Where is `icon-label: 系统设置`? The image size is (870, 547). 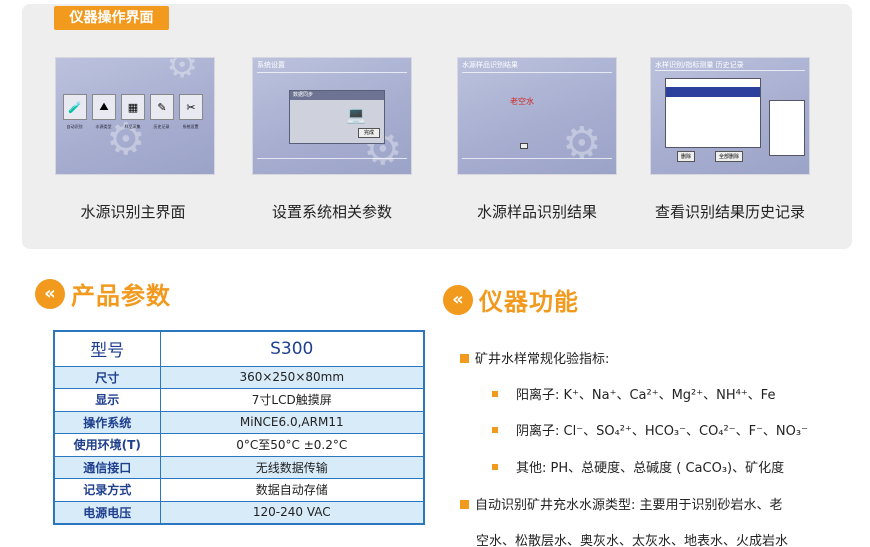
icon-label: 系统设置 is located at coordinates (190, 126).